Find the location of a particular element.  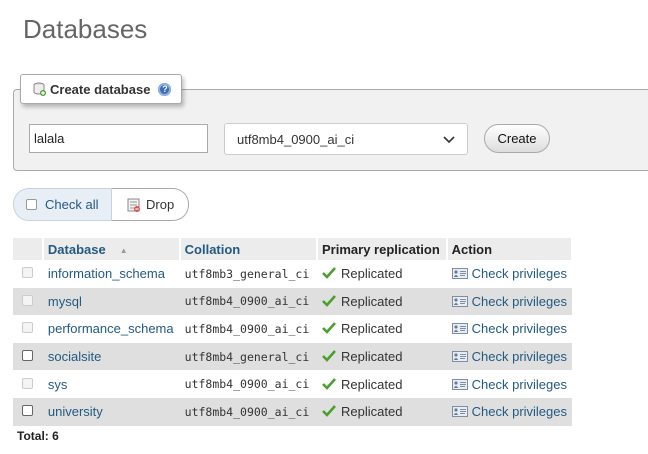

chevron-down-icon is located at coordinates (449, 139).